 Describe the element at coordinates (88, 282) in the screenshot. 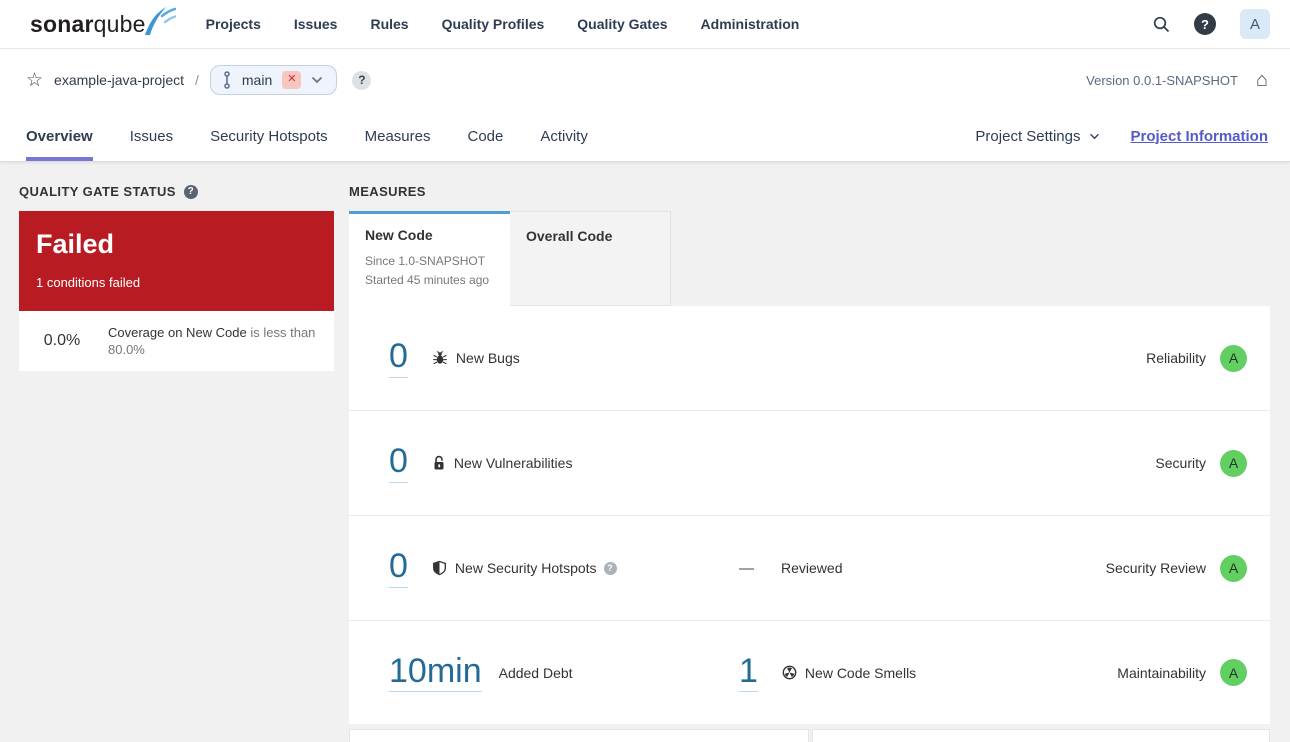

I see `quality-gate-summary: 1 conditions failed` at that location.